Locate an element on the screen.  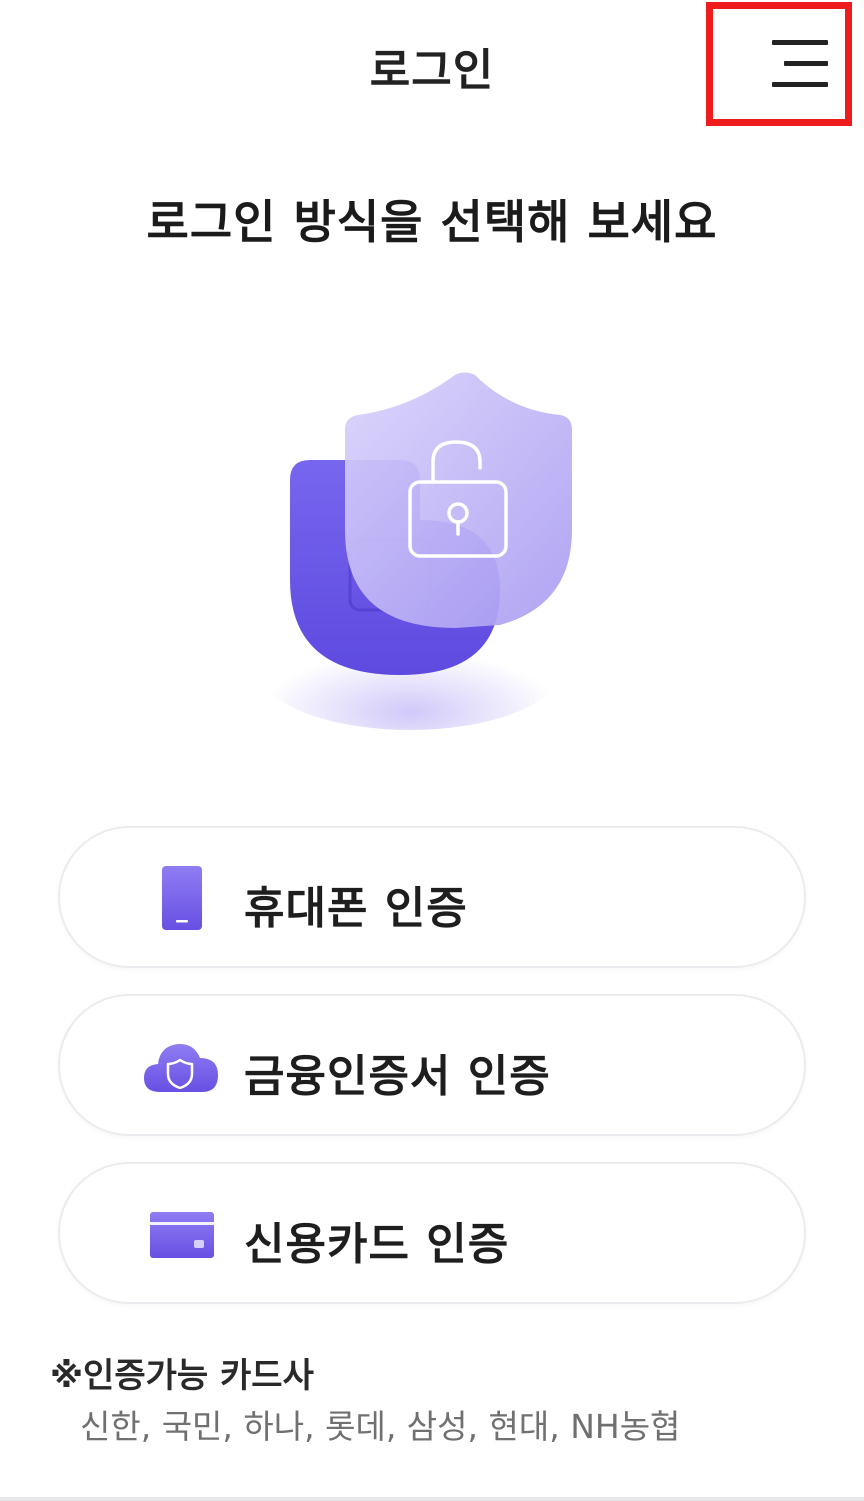
menu-bar-middle is located at coordinates (806, 63).